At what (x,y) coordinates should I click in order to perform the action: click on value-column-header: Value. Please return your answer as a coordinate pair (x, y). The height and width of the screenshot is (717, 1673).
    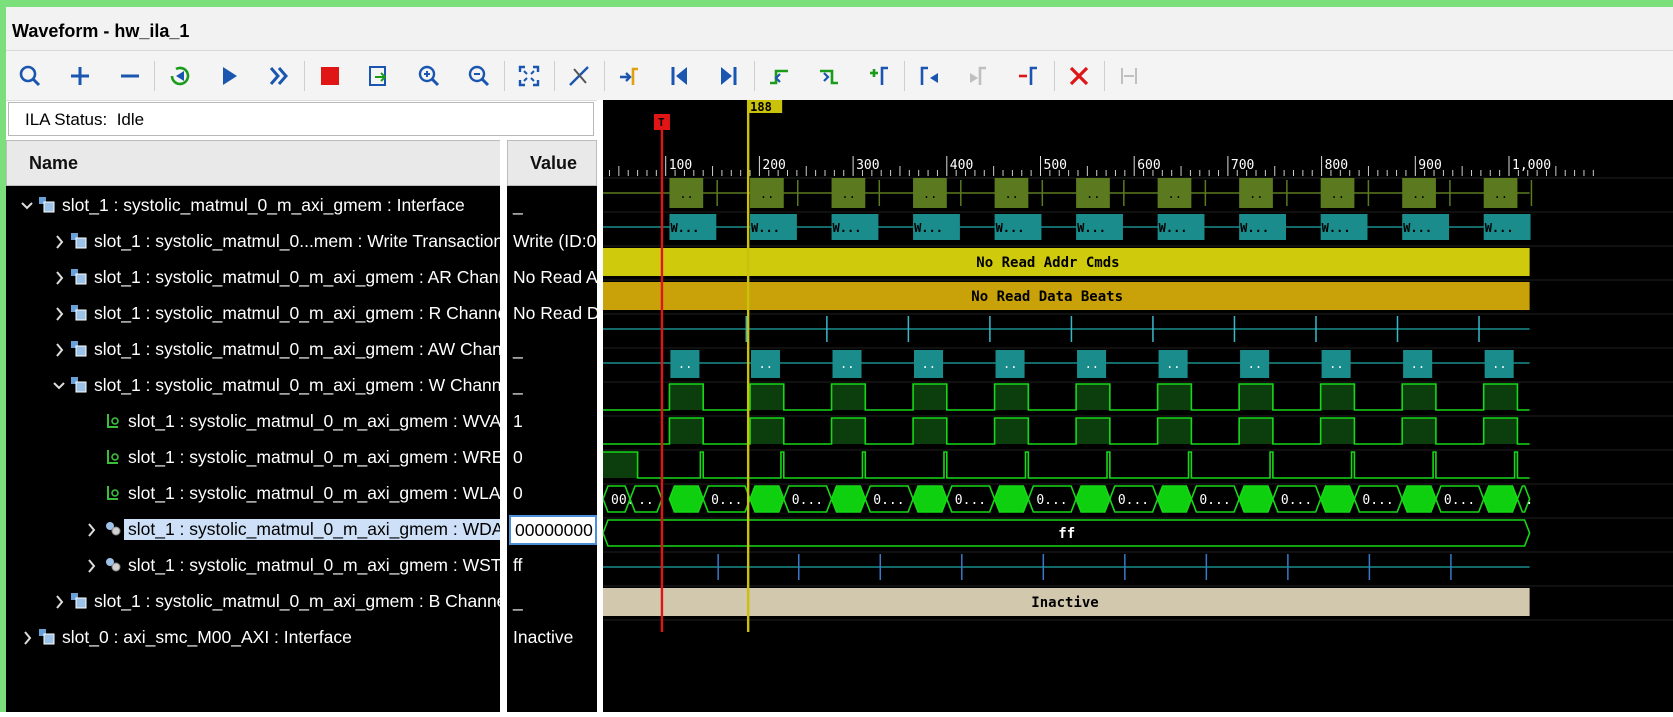
    Looking at the image, I should click on (552, 163).